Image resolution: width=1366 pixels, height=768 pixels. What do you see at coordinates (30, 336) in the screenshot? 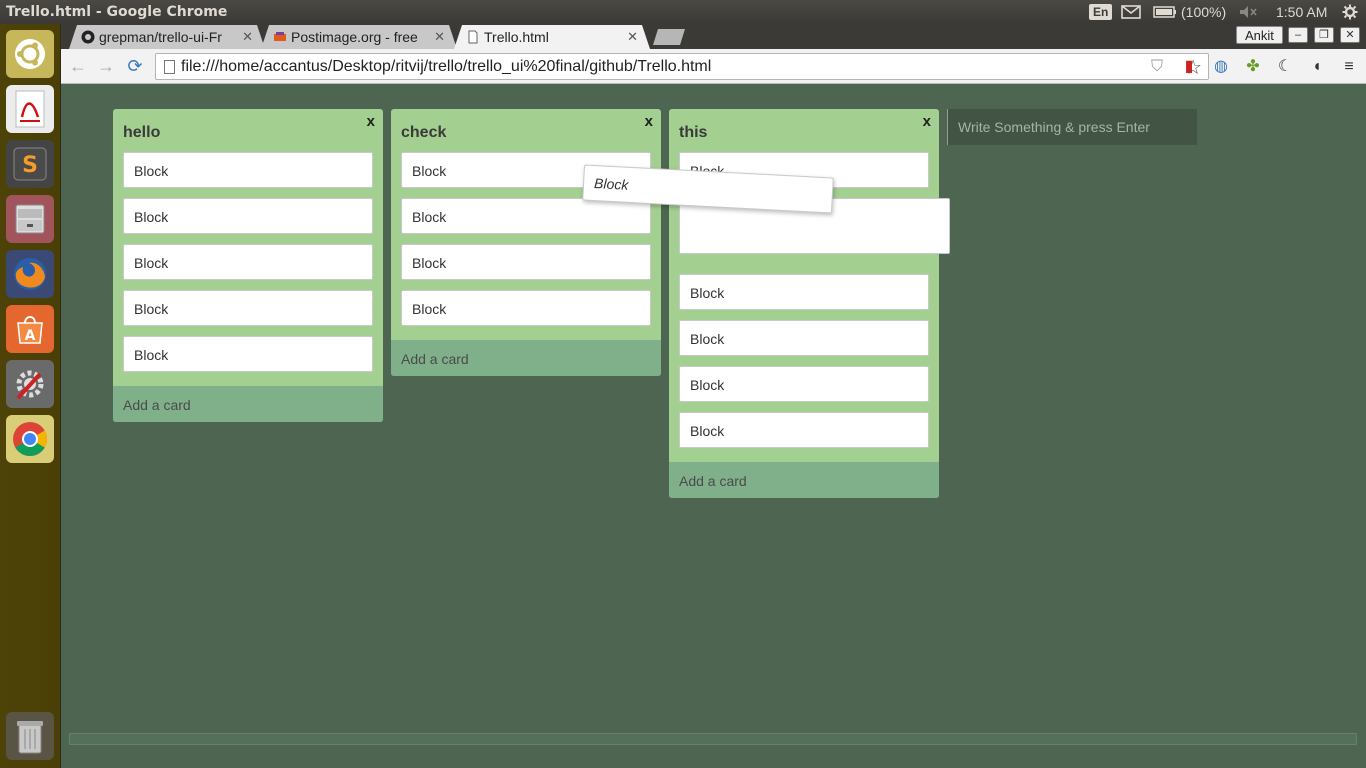
I see `svg-text: A` at bounding box center [30, 336].